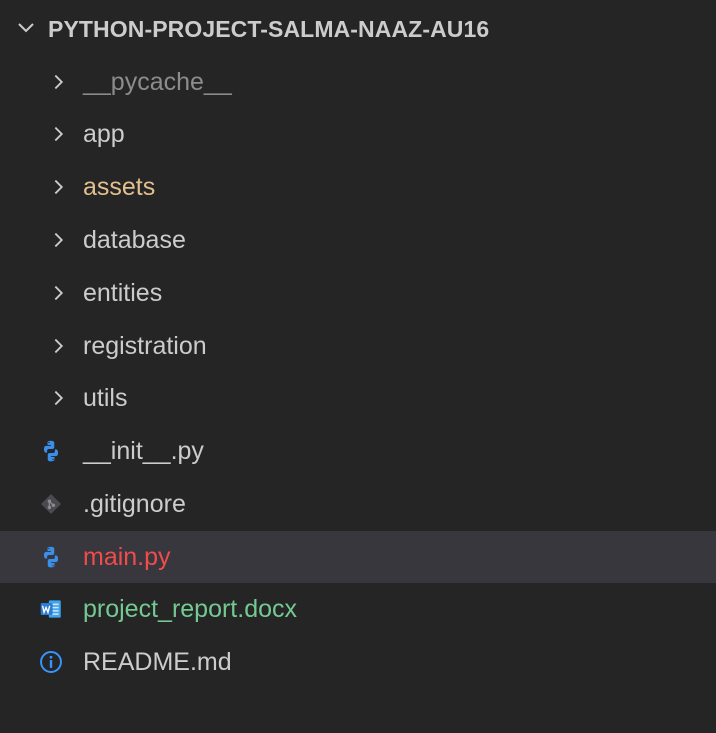 The height and width of the screenshot is (733, 716). What do you see at coordinates (358, 451) in the screenshot?
I see `file-row-init-py: __init__.py` at bounding box center [358, 451].